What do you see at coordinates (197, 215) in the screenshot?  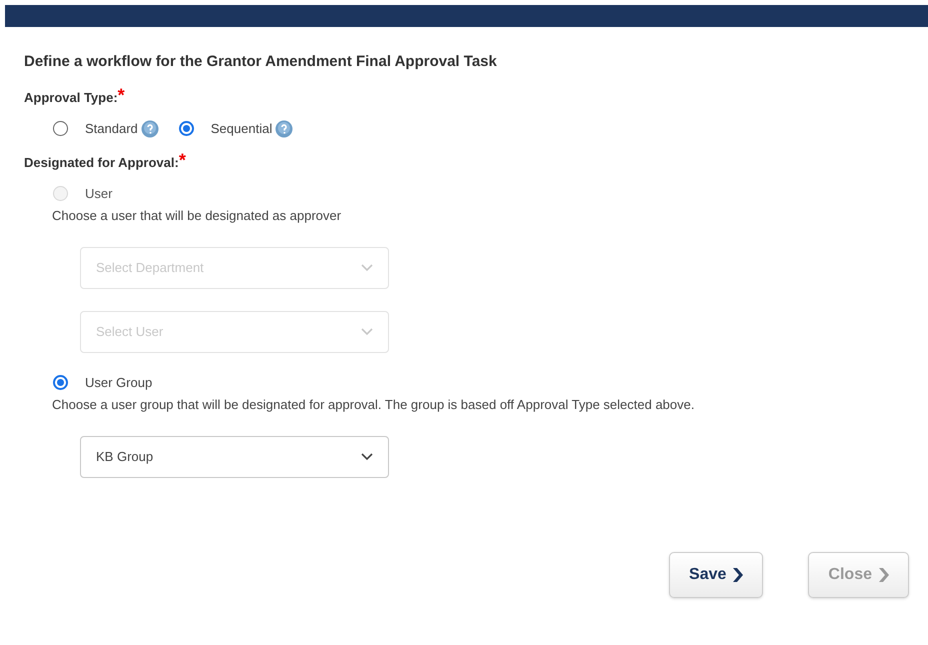 I see `option-description: Choose a user that will be designated as approver` at bounding box center [197, 215].